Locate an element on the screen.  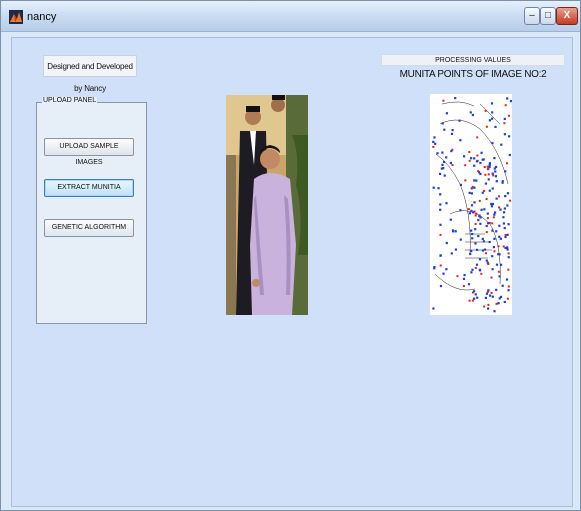
matlab-app-icon is located at coordinates (16, 17).